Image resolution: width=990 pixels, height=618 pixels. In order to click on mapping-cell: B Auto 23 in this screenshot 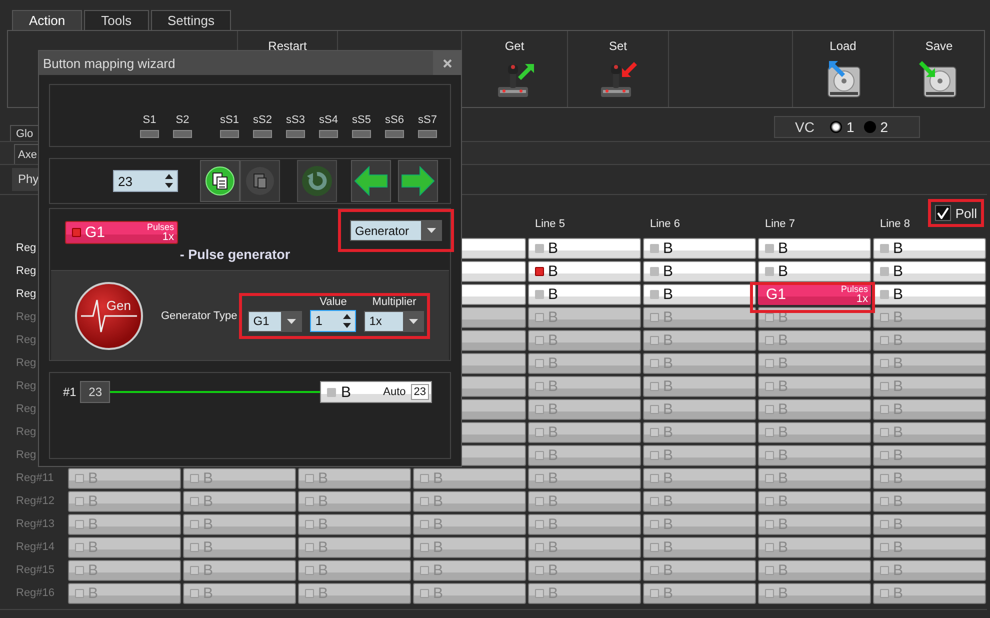, I will do `click(376, 392)`.